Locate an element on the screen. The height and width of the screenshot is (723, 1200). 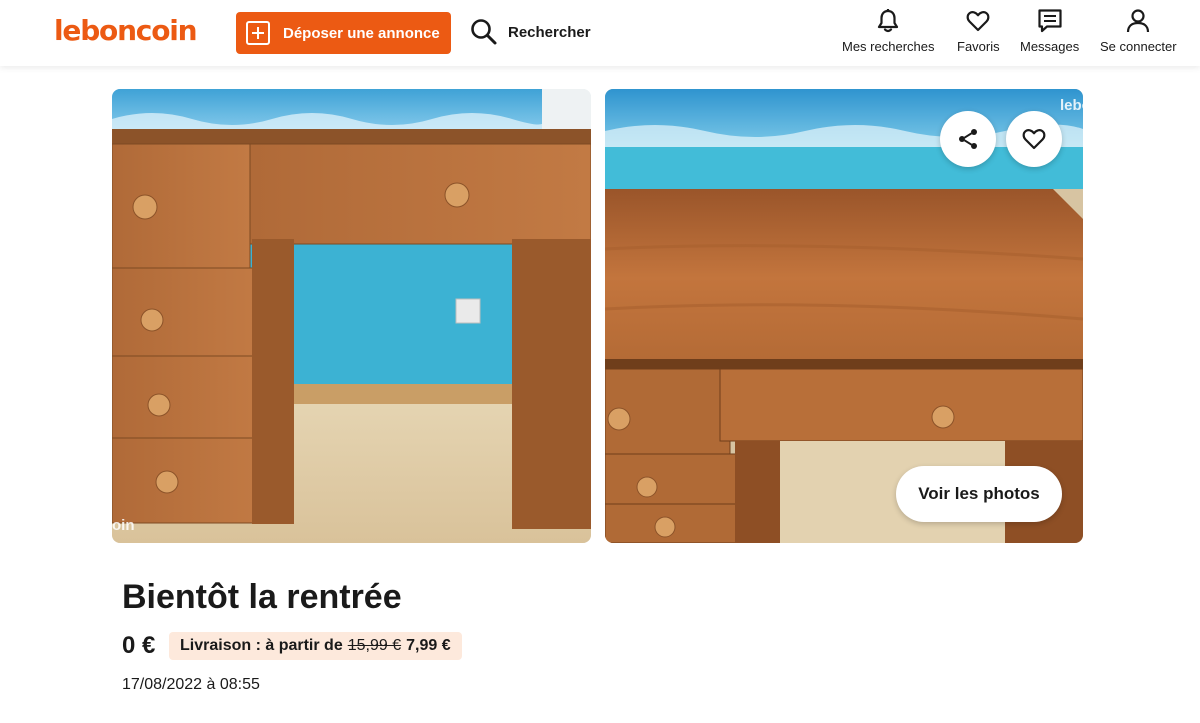
delivery-old-price: 15,99 € is located at coordinates (374, 645).